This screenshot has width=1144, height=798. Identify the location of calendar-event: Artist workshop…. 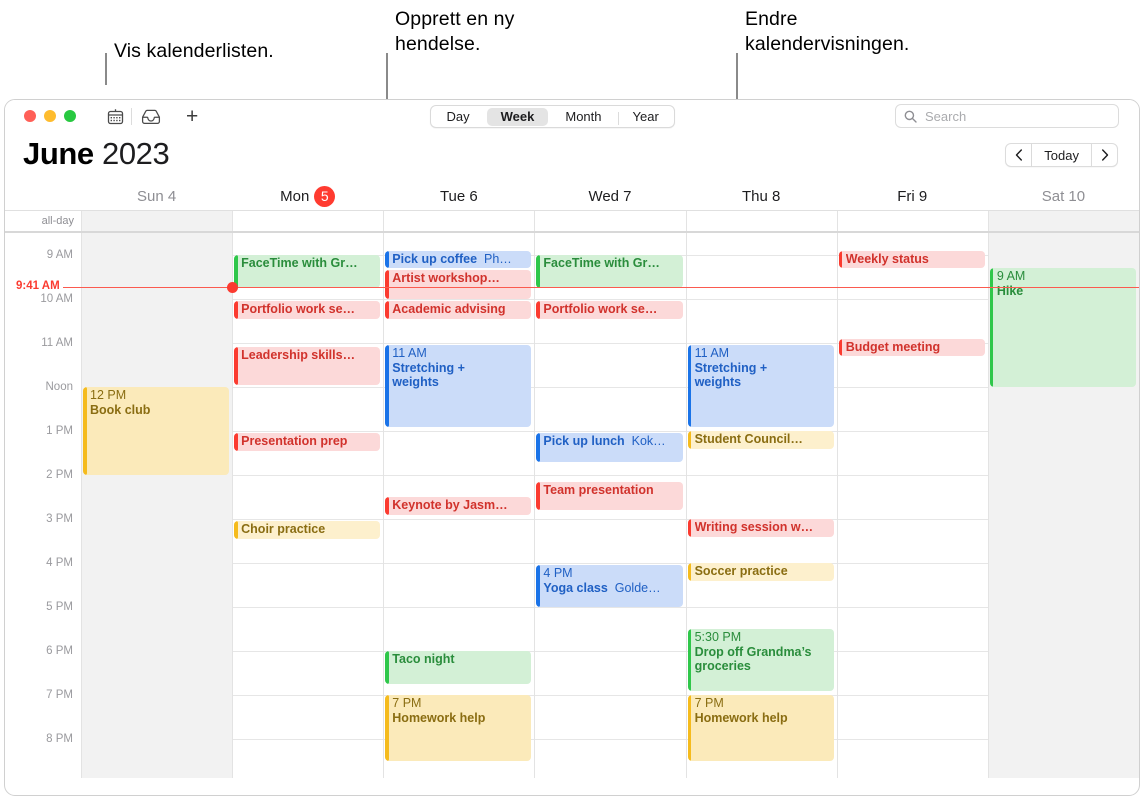
(458, 284).